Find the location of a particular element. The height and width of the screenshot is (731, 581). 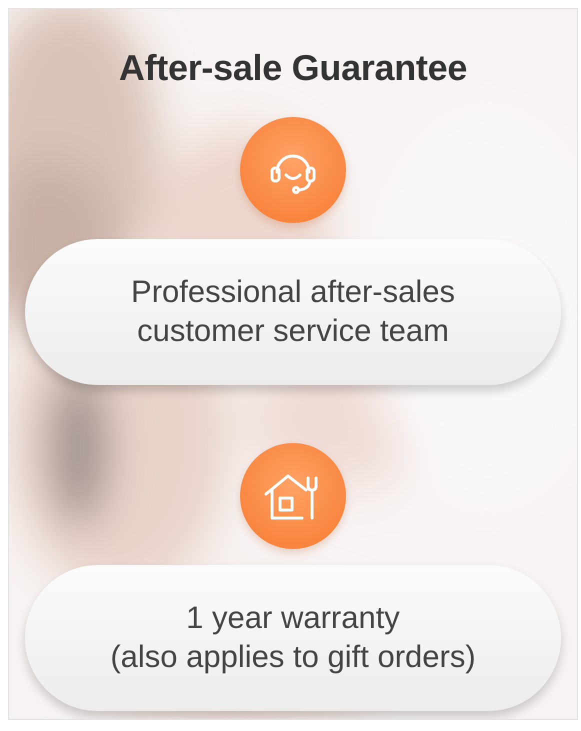

feature-text: Professional after-sales customer service team is located at coordinates (293, 311).